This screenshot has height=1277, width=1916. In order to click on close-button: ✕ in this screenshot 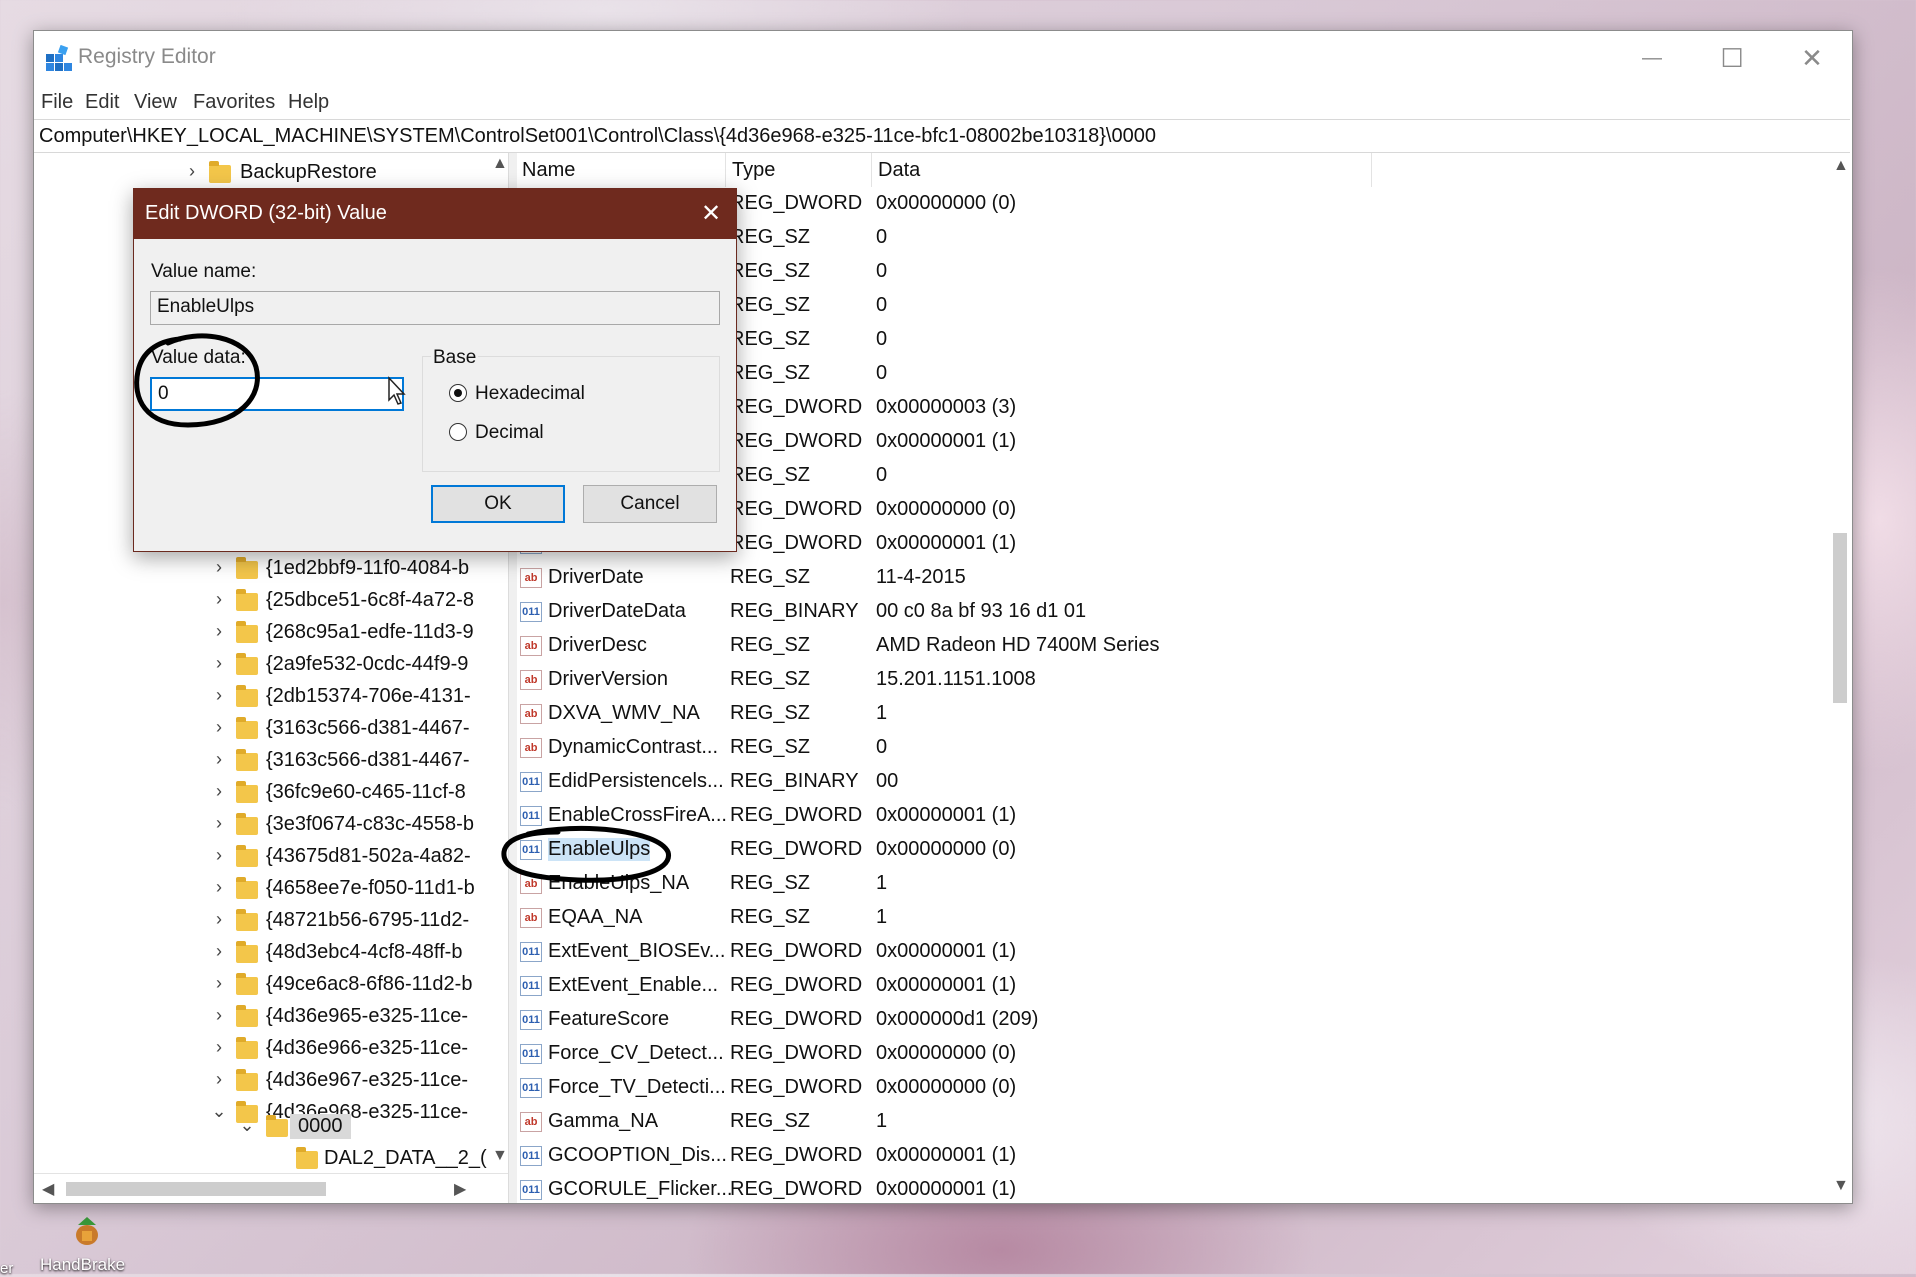, I will do `click(1812, 58)`.